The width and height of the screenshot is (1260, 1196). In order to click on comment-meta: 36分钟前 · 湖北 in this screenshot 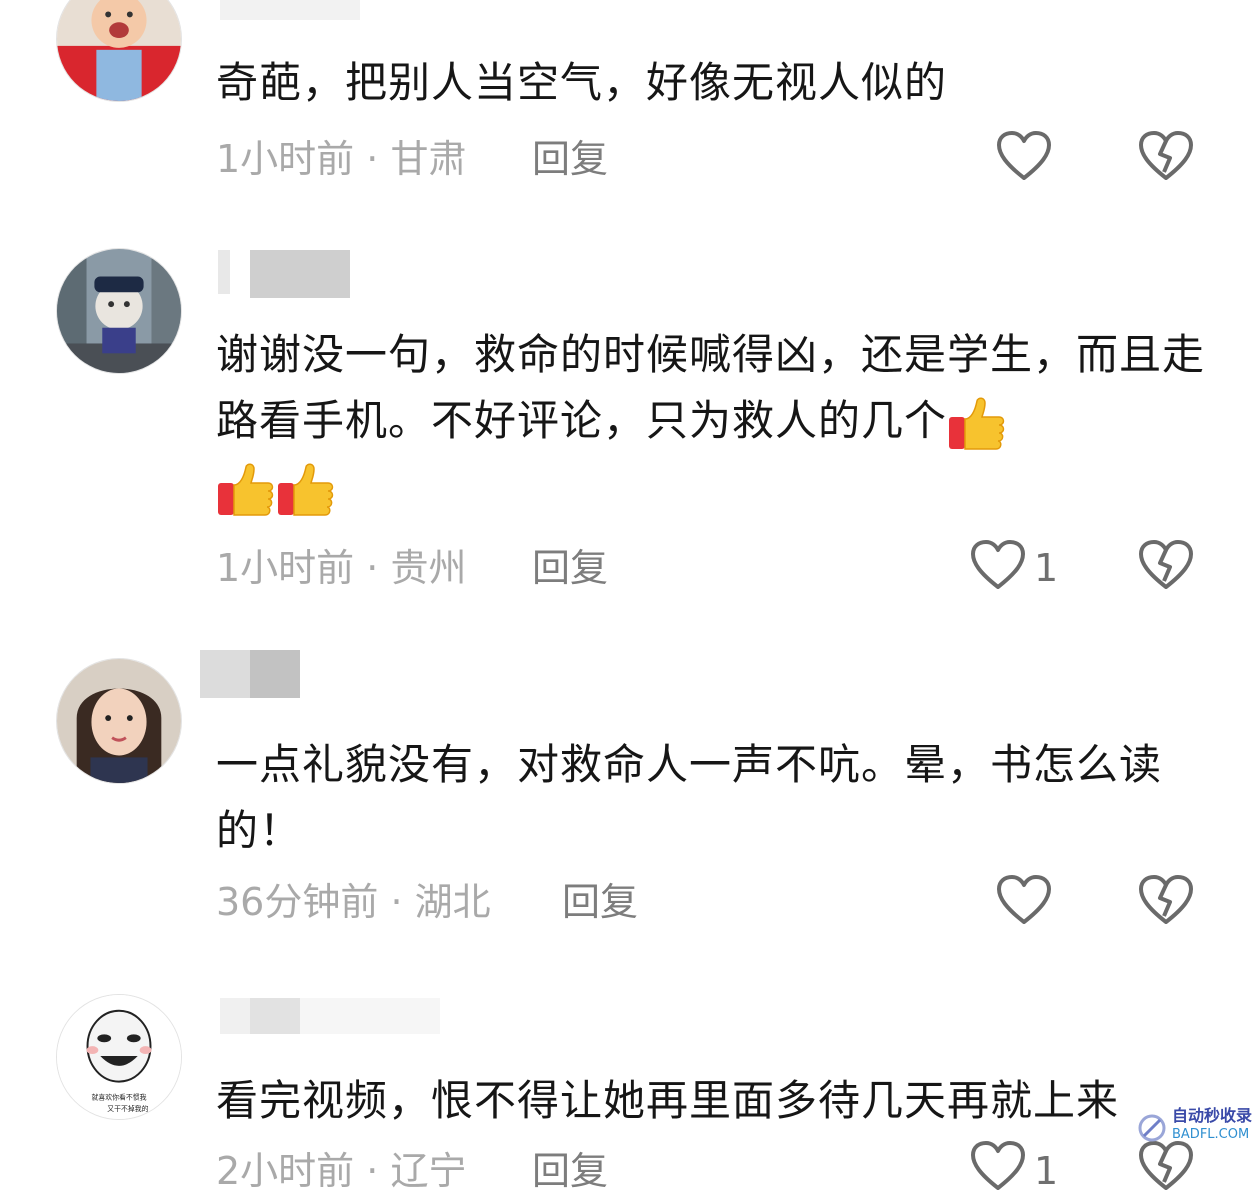, I will do `click(353, 902)`.